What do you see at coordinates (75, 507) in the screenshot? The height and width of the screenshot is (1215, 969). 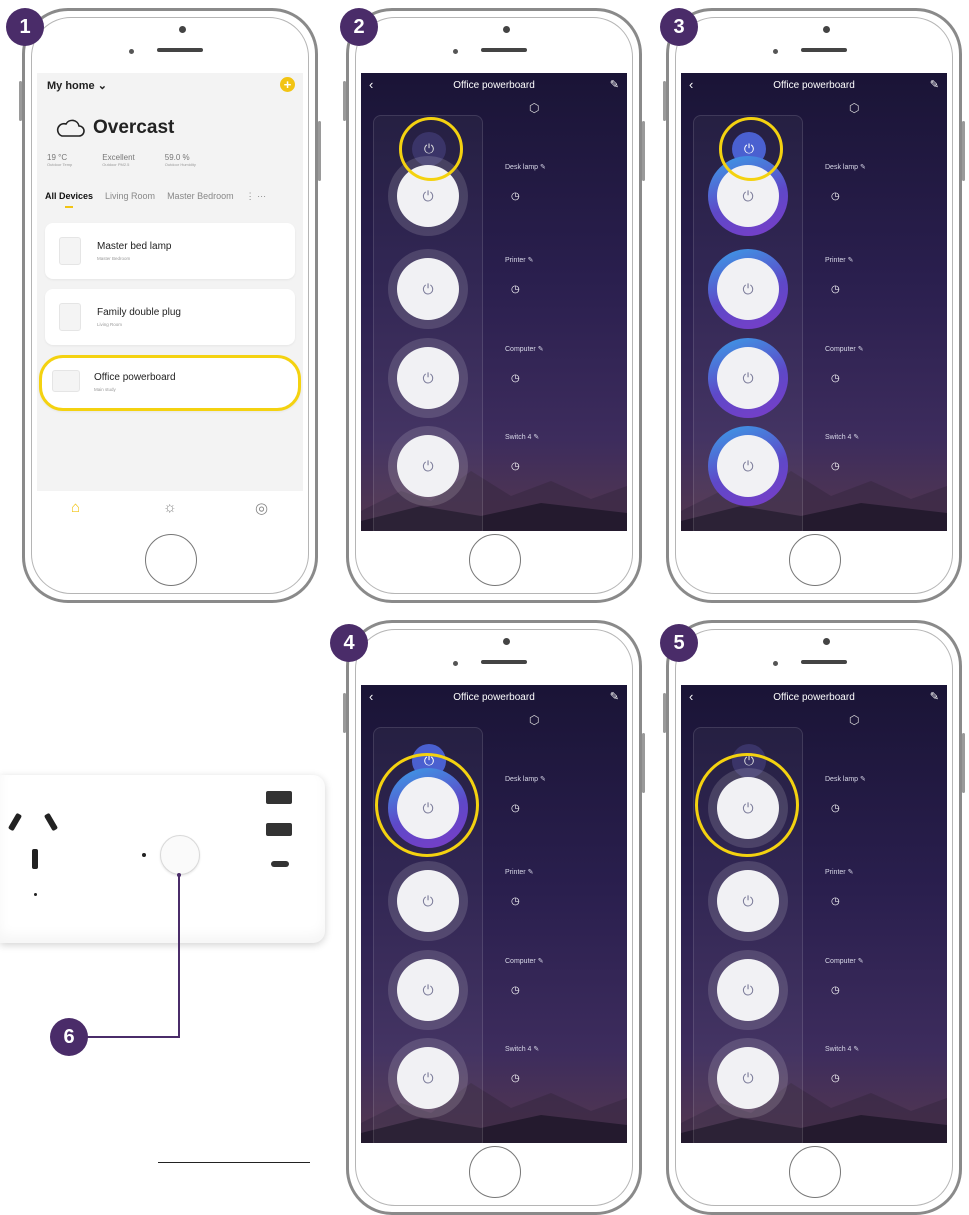 I see `home-icon: ⌂` at bounding box center [75, 507].